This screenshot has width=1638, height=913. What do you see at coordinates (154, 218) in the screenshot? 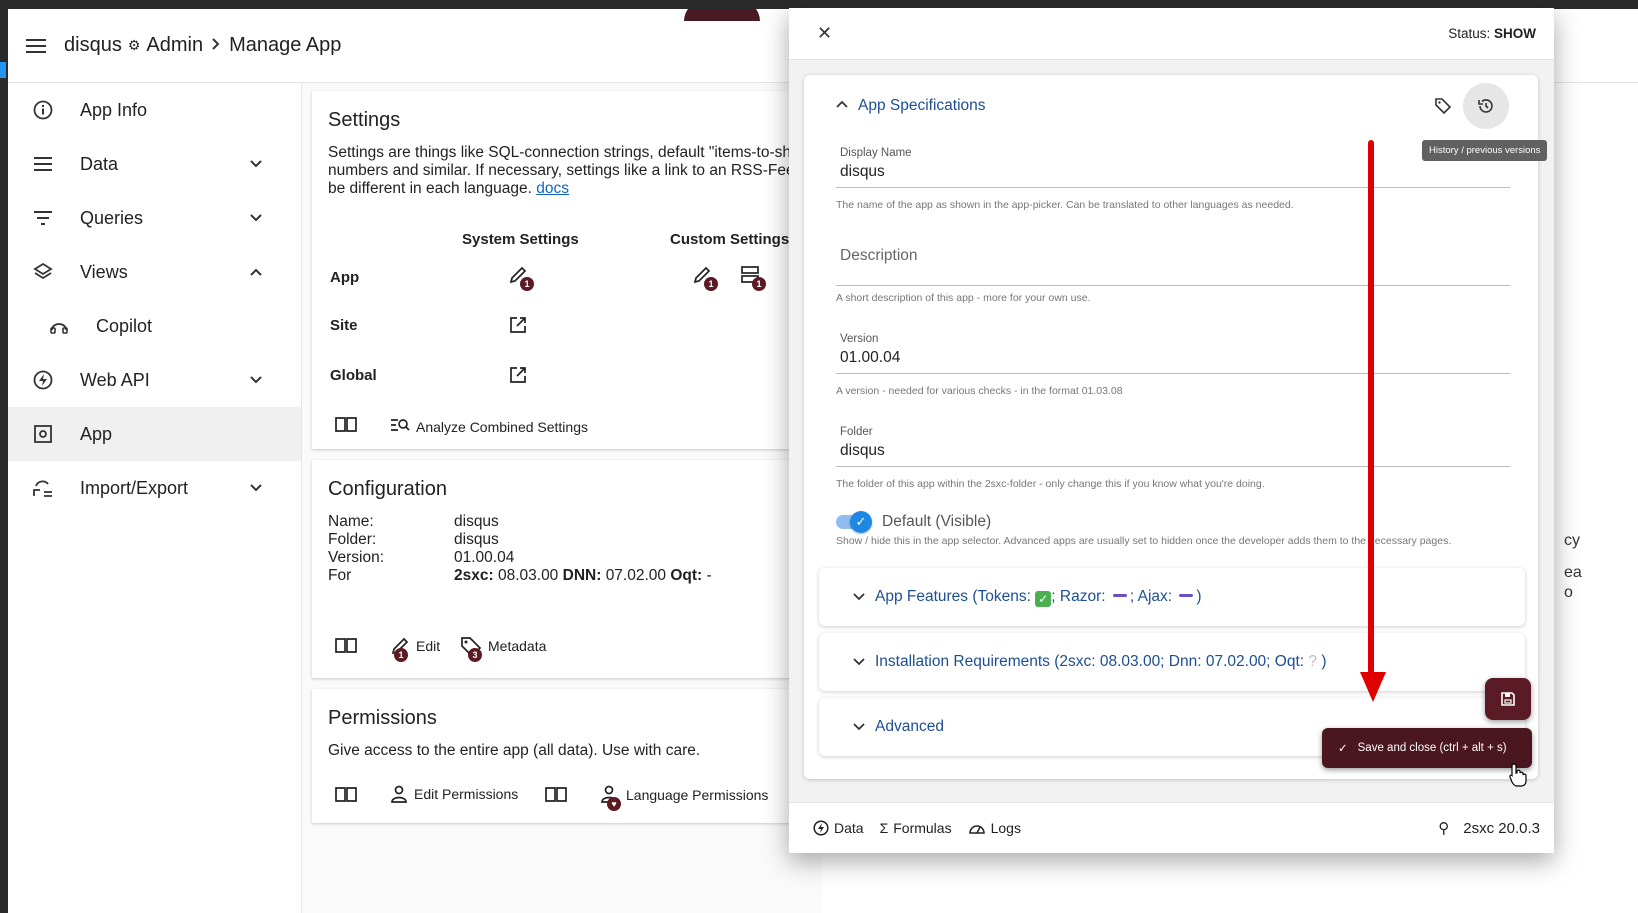
I see `sidebar-item-queries: Queries` at bounding box center [154, 218].